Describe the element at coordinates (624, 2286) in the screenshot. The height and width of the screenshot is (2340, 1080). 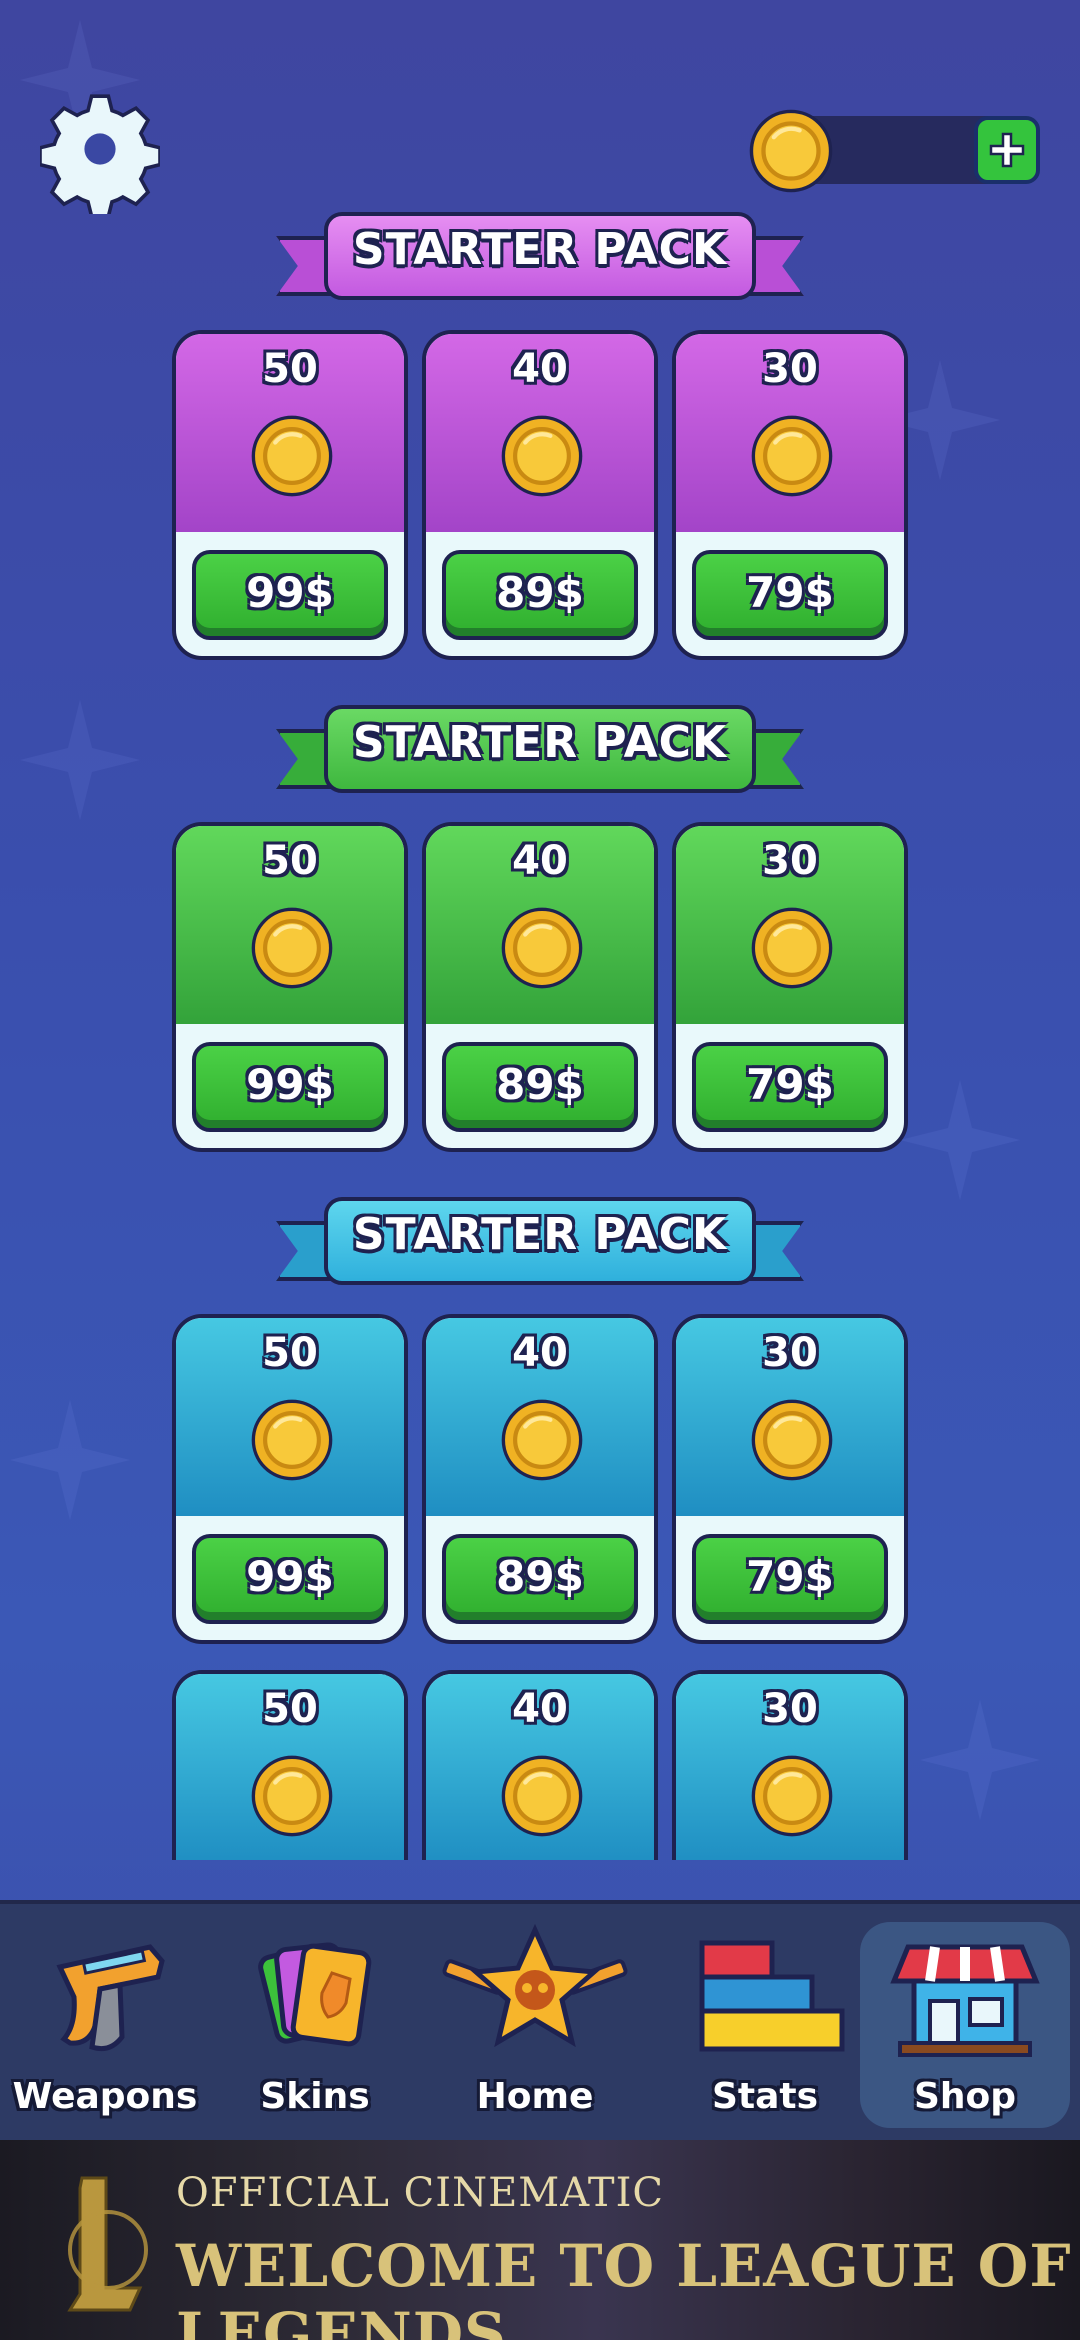
I see `ad-title: WELCOME TO LEAGUE OF LEGENDS` at that location.